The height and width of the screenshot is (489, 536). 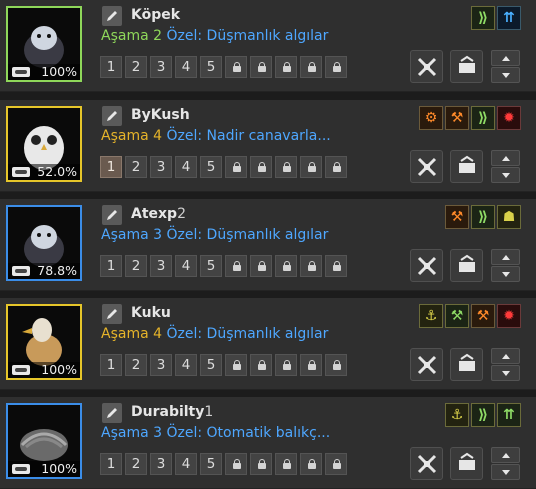 What do you see at coordinates (44, 144) in the screenshot?
I see `pet-portrait: 52.0%` at bounding box center [44, 144].